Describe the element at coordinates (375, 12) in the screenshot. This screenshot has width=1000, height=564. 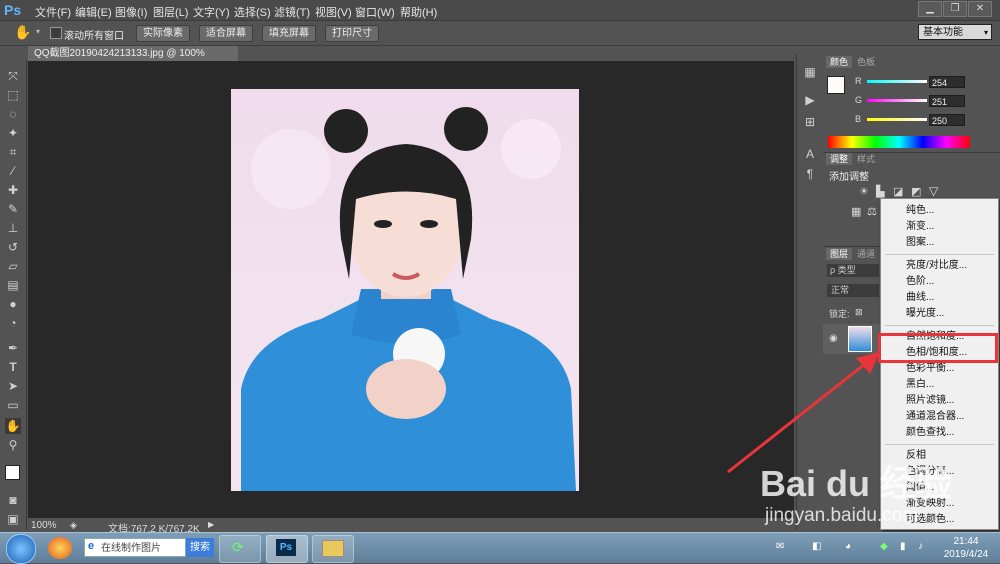
I see `menu-window: 窗口(W)` at that location.